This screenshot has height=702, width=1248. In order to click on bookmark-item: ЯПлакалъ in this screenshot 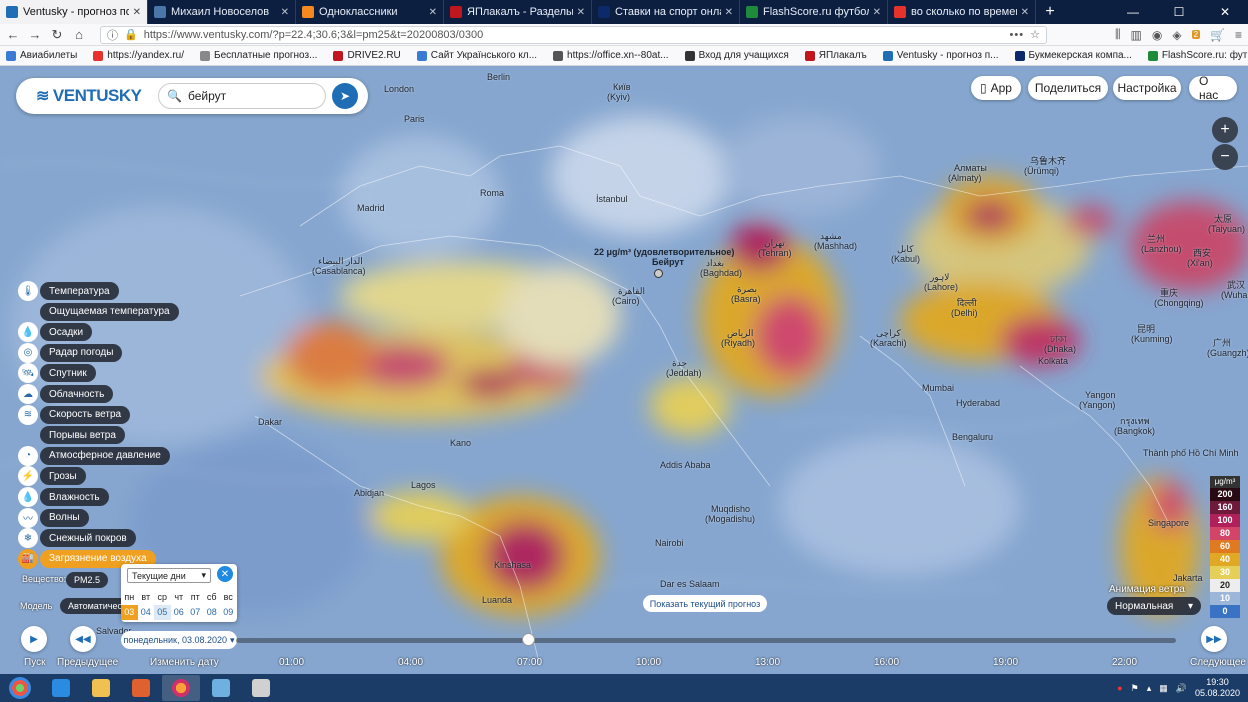, I will do `click(835, 55)`.